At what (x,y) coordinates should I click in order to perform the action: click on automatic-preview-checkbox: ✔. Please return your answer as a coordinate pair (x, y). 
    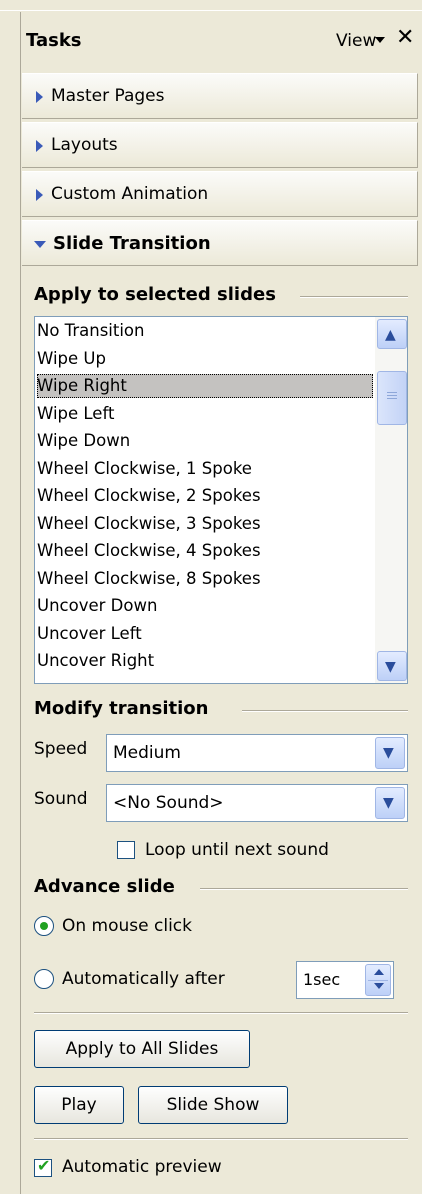
    Looking at the image, I should click on (43, 1166).